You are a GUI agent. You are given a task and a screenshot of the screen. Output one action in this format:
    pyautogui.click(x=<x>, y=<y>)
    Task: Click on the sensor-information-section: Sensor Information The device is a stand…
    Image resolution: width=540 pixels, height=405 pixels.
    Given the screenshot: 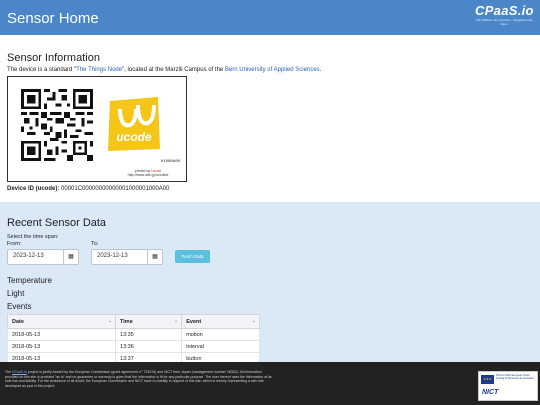 What is the action you would take?
    pyautogui.click(x=270, y=62)
    